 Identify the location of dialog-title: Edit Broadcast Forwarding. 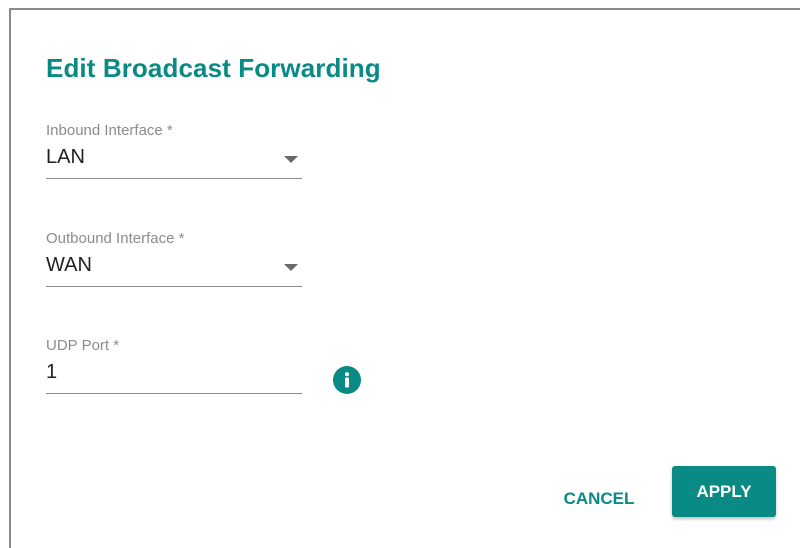
(213, 68).